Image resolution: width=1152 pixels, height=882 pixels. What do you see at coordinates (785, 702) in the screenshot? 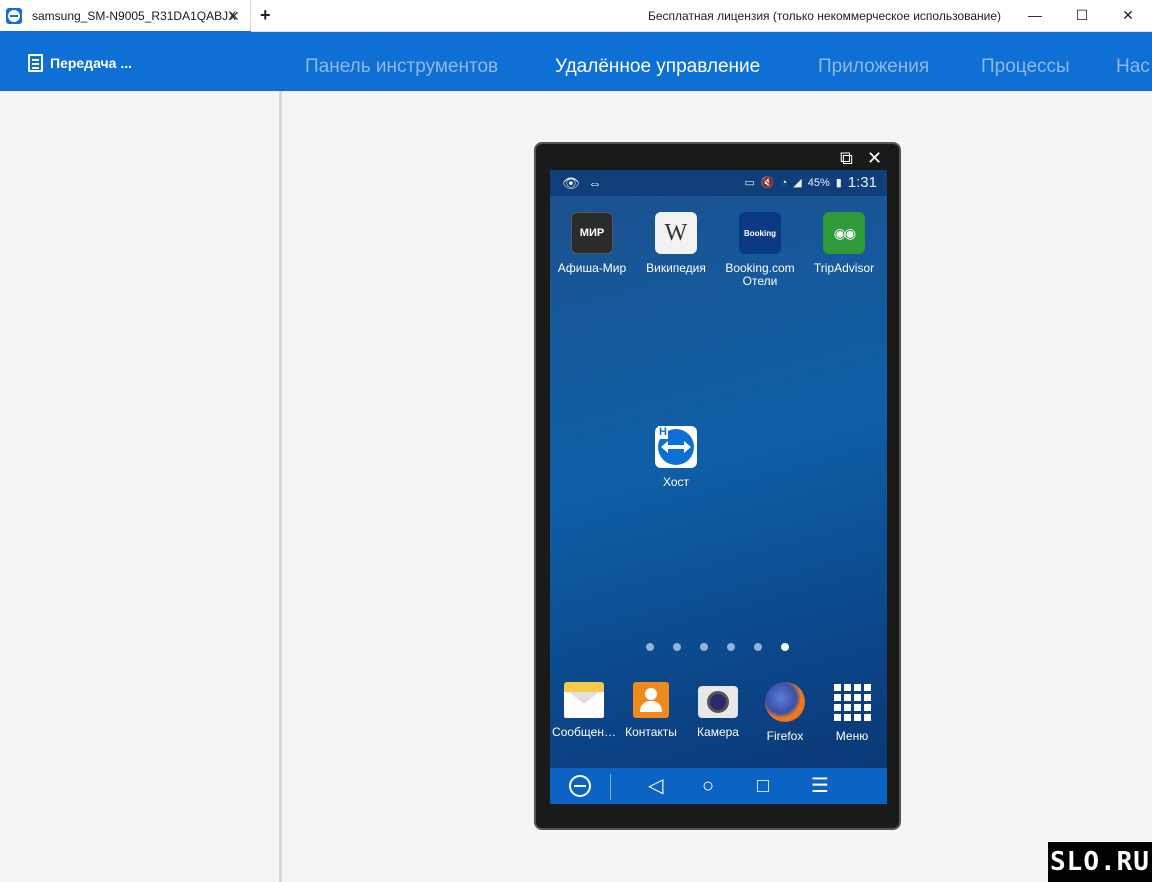
I see `firefox-icon` at bounding box center [785, 702].